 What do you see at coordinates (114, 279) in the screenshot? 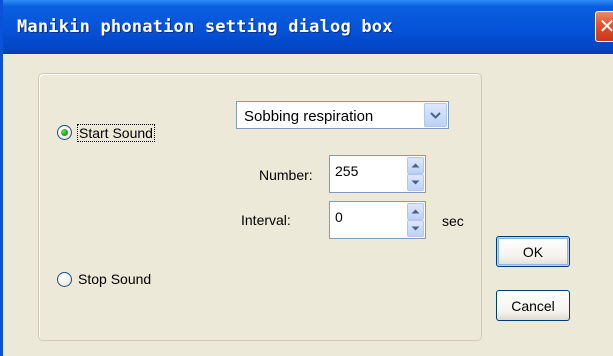
I see `stop-sound-label: Stop Sound` at bounding box center [114, 279].